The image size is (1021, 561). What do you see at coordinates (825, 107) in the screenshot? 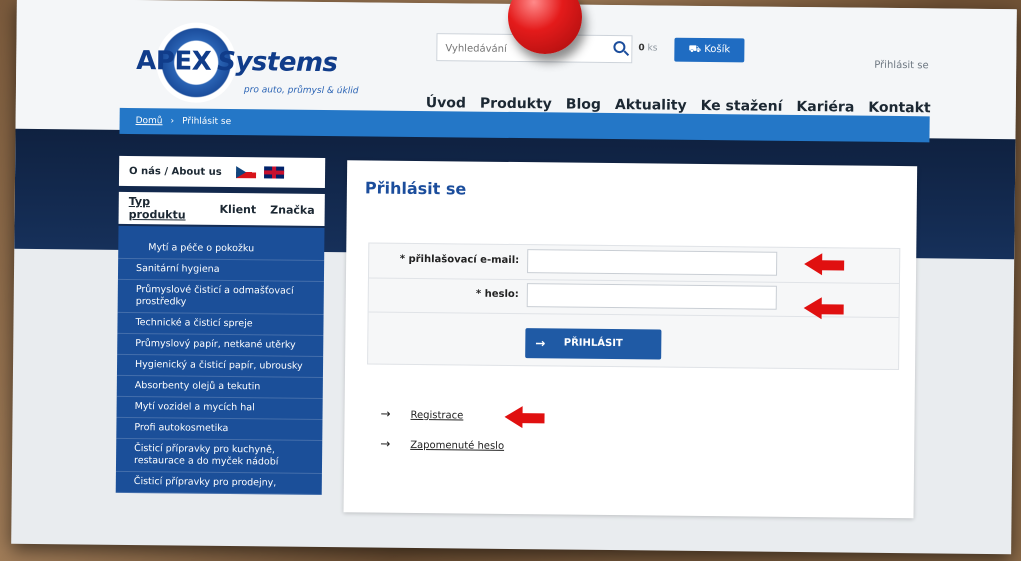
I see `nav-item-kariera: Kariéra` at bounding box center [825, 107].